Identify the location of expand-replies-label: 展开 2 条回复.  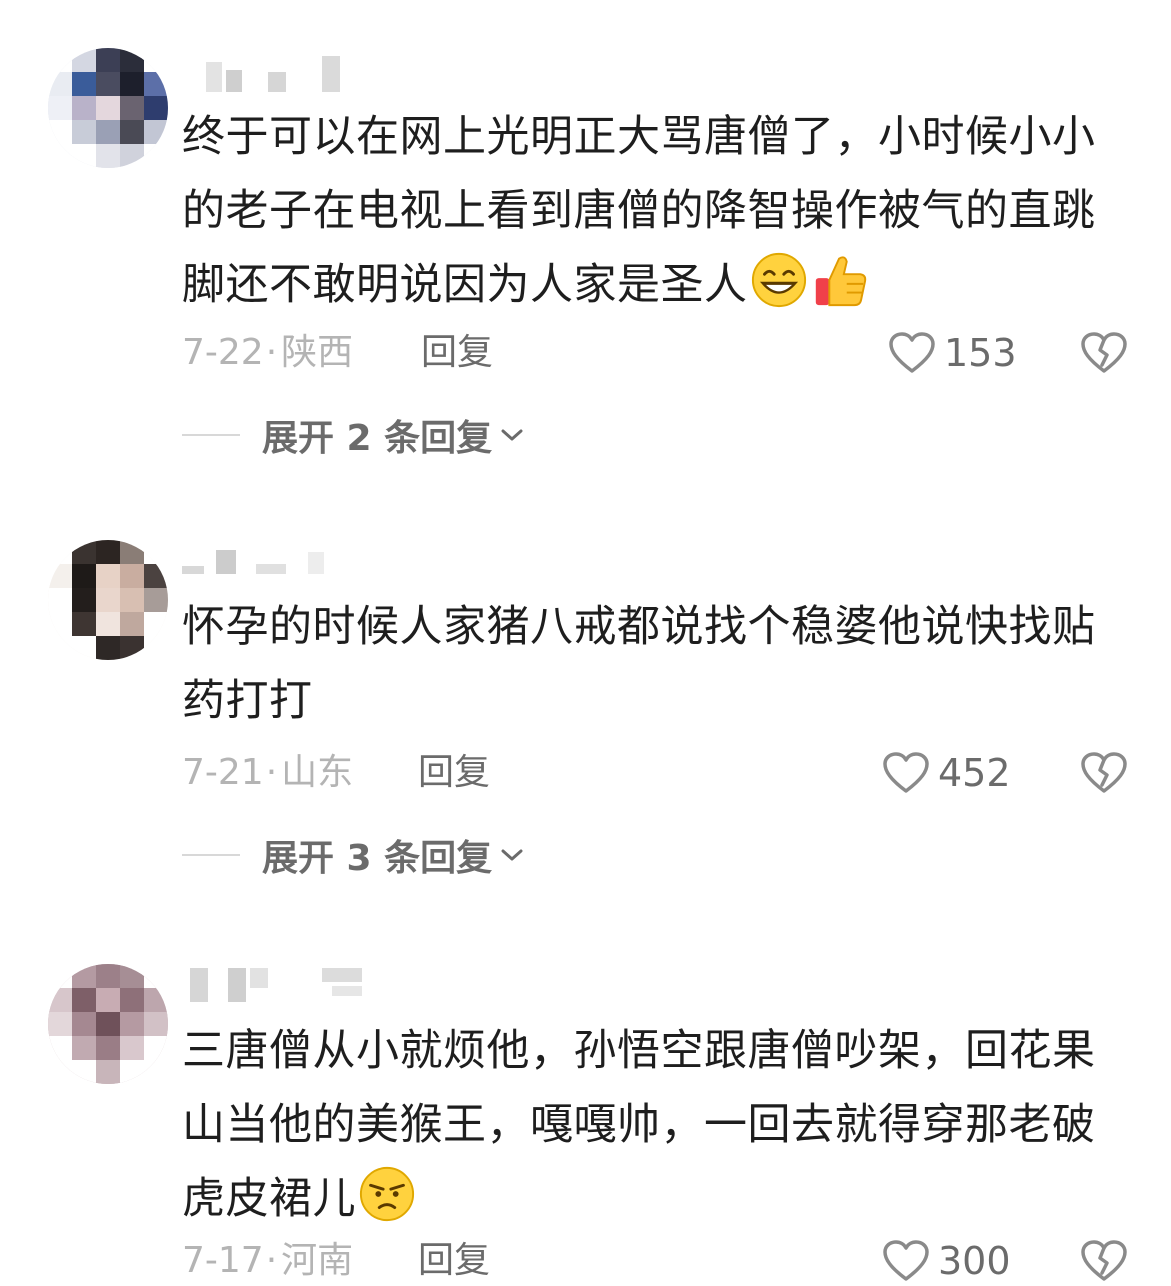
(377, 438).